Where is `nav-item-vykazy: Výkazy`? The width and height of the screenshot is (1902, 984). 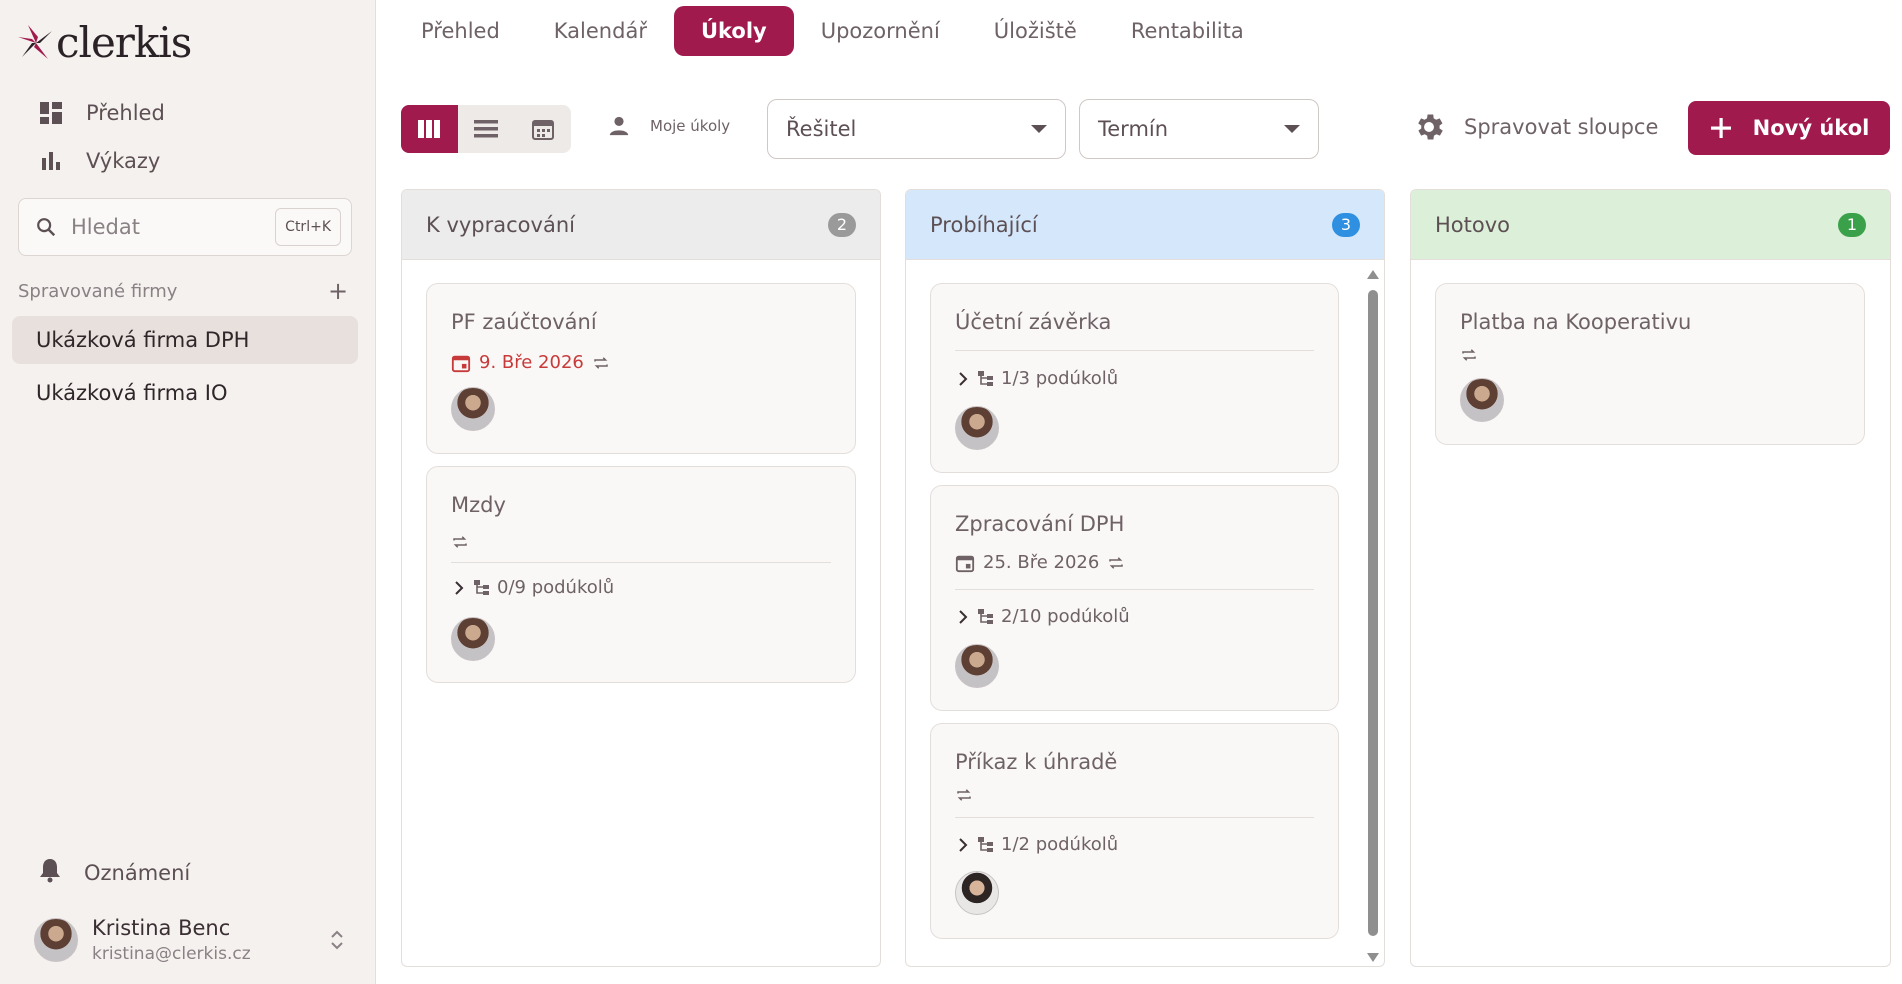
nav-item-vykazy: Výkazy is located at coordinates (99, 161).